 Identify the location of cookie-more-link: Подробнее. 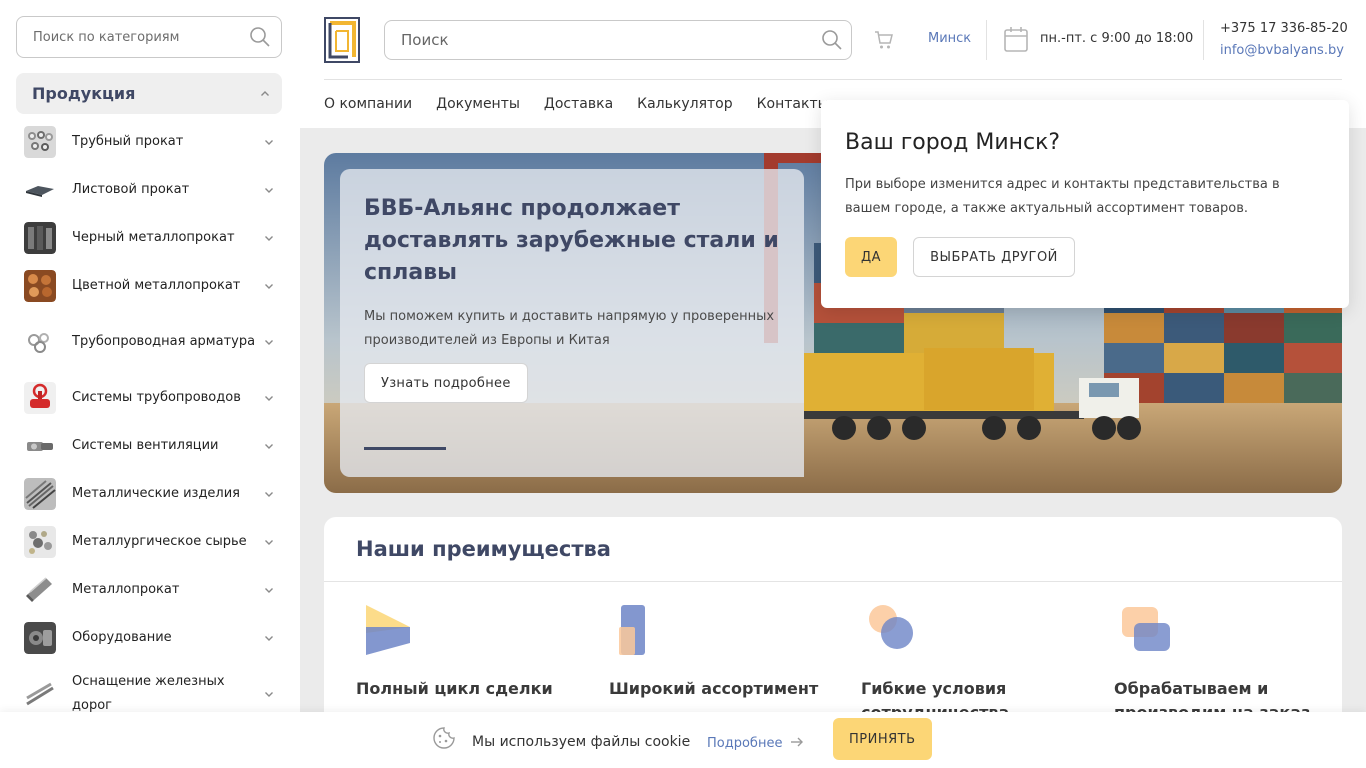
(744, 743).